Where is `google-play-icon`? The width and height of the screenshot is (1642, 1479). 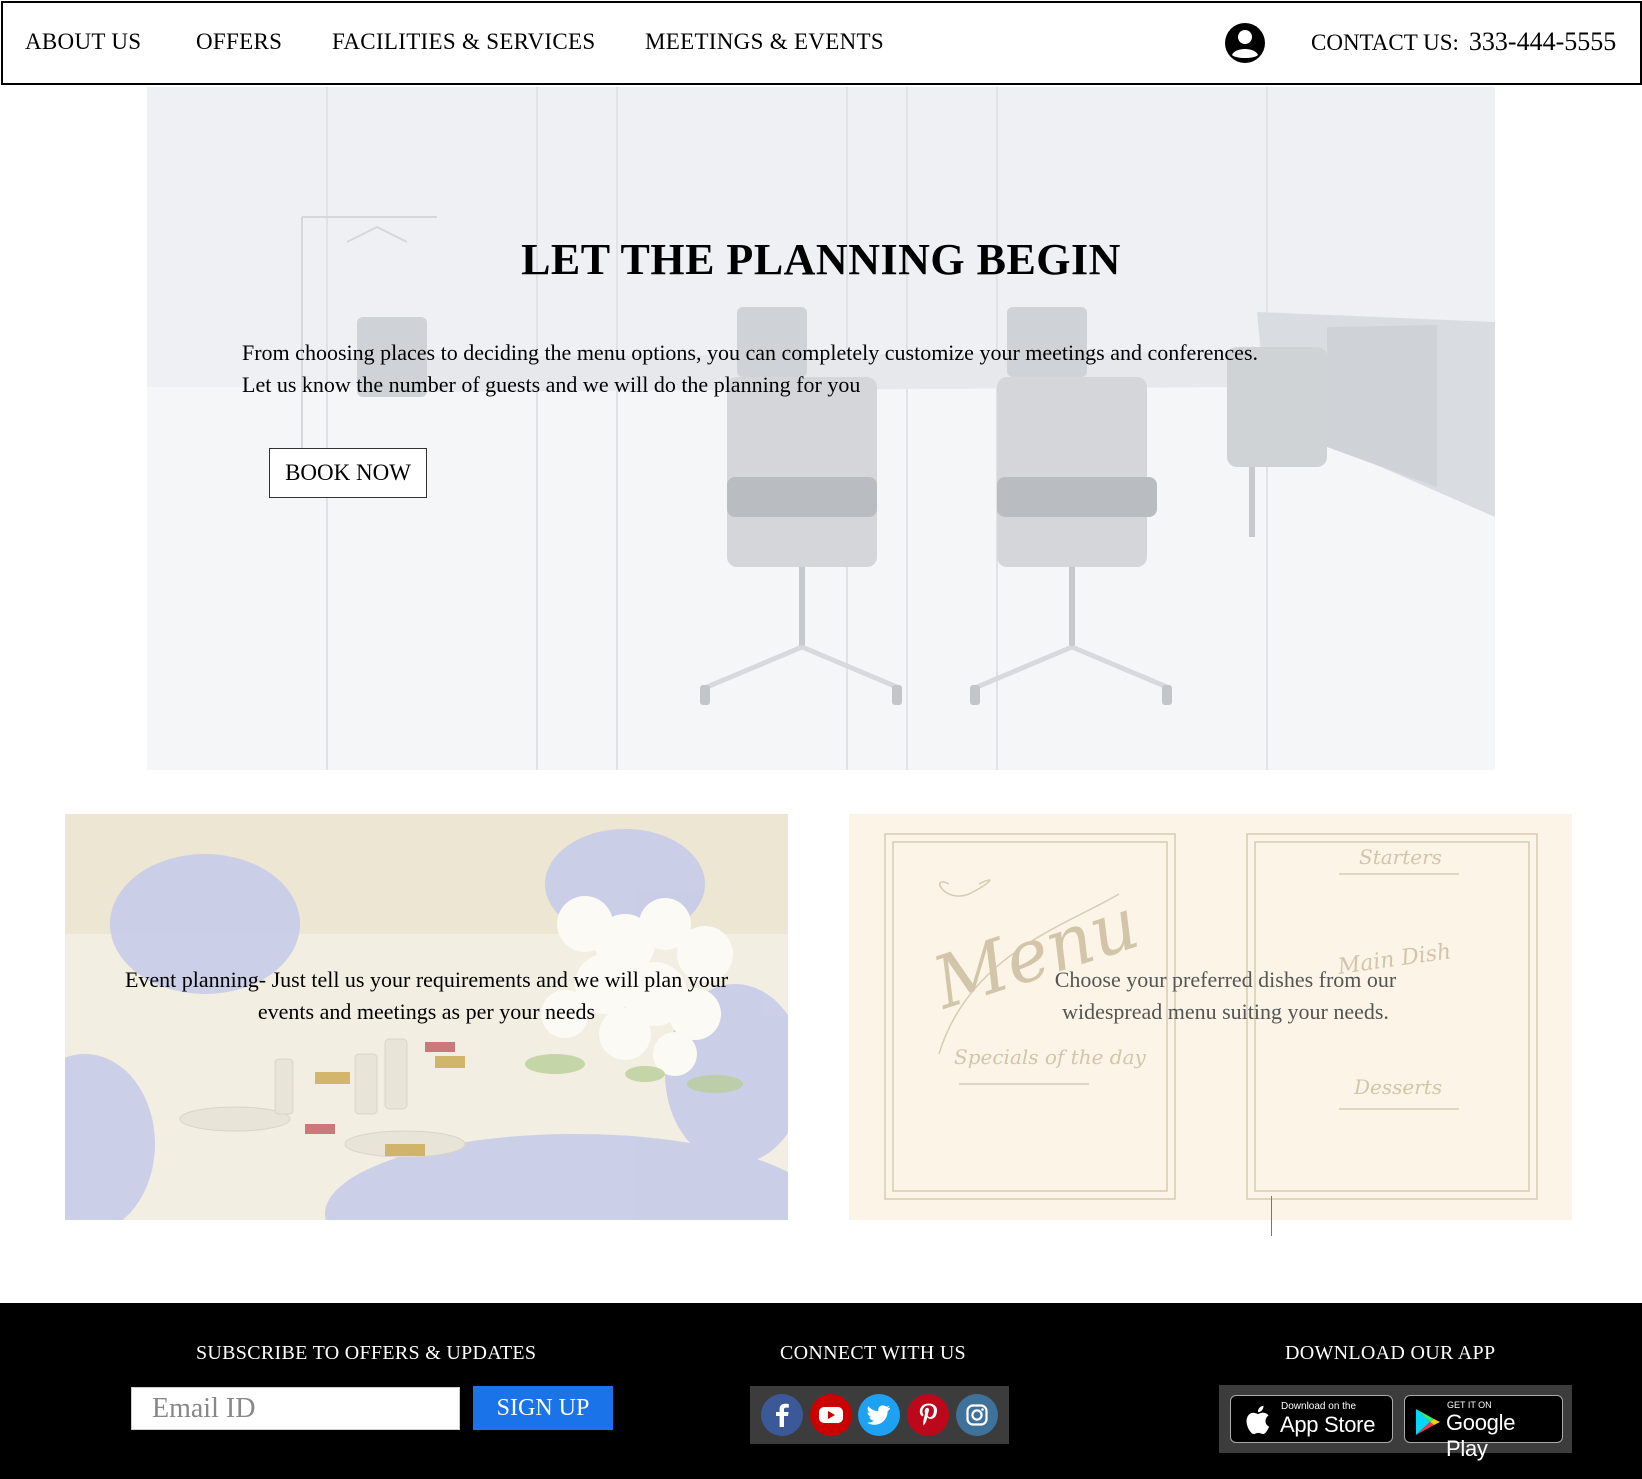
google-play-icon is located at coordinates (1428, 1422).